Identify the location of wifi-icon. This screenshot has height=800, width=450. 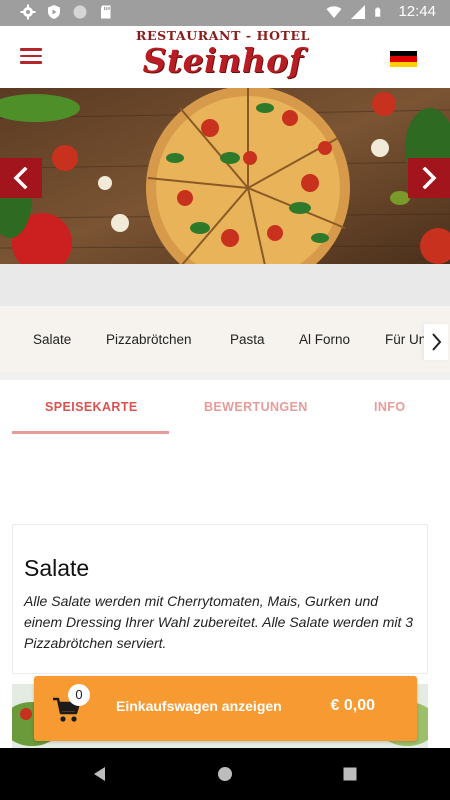
(334, 11).